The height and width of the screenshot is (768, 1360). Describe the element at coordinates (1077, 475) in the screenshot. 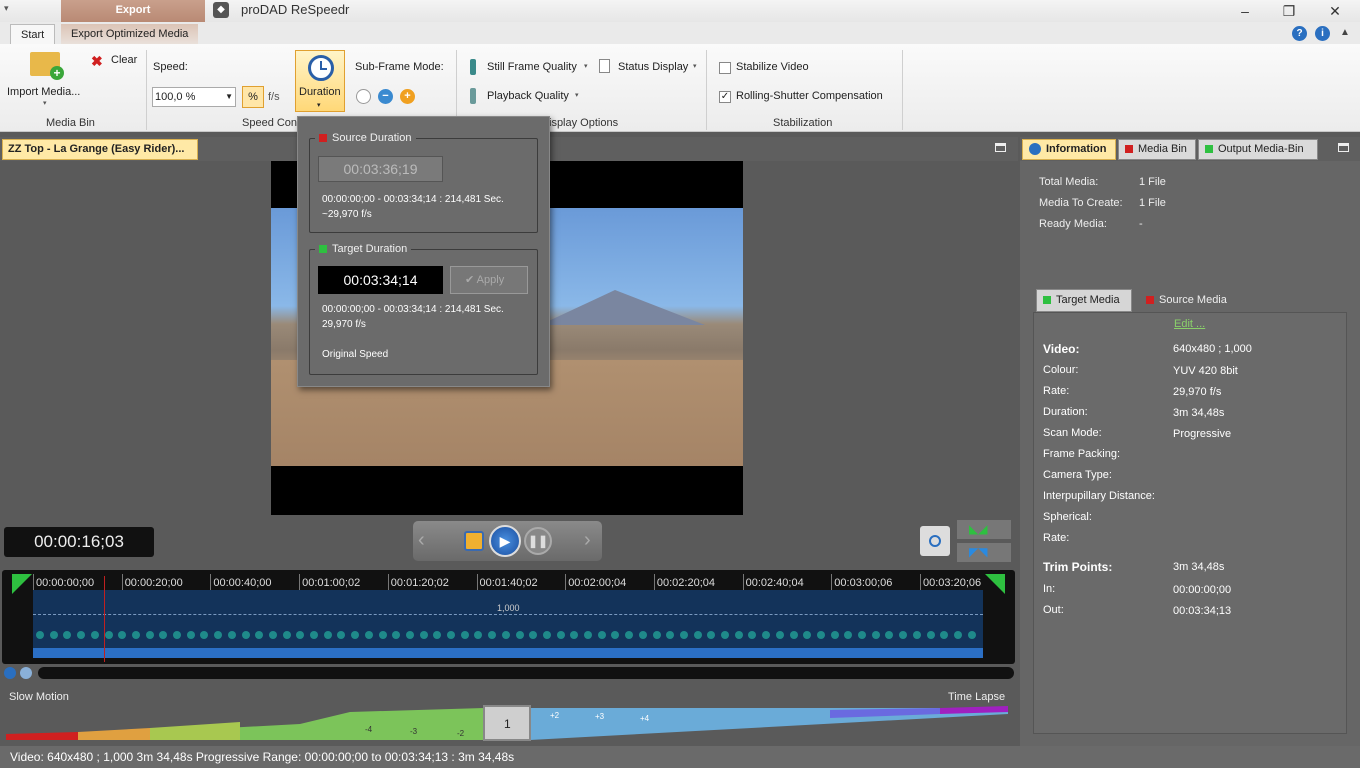

I see `media-row-label: Camera Type:` at that location.